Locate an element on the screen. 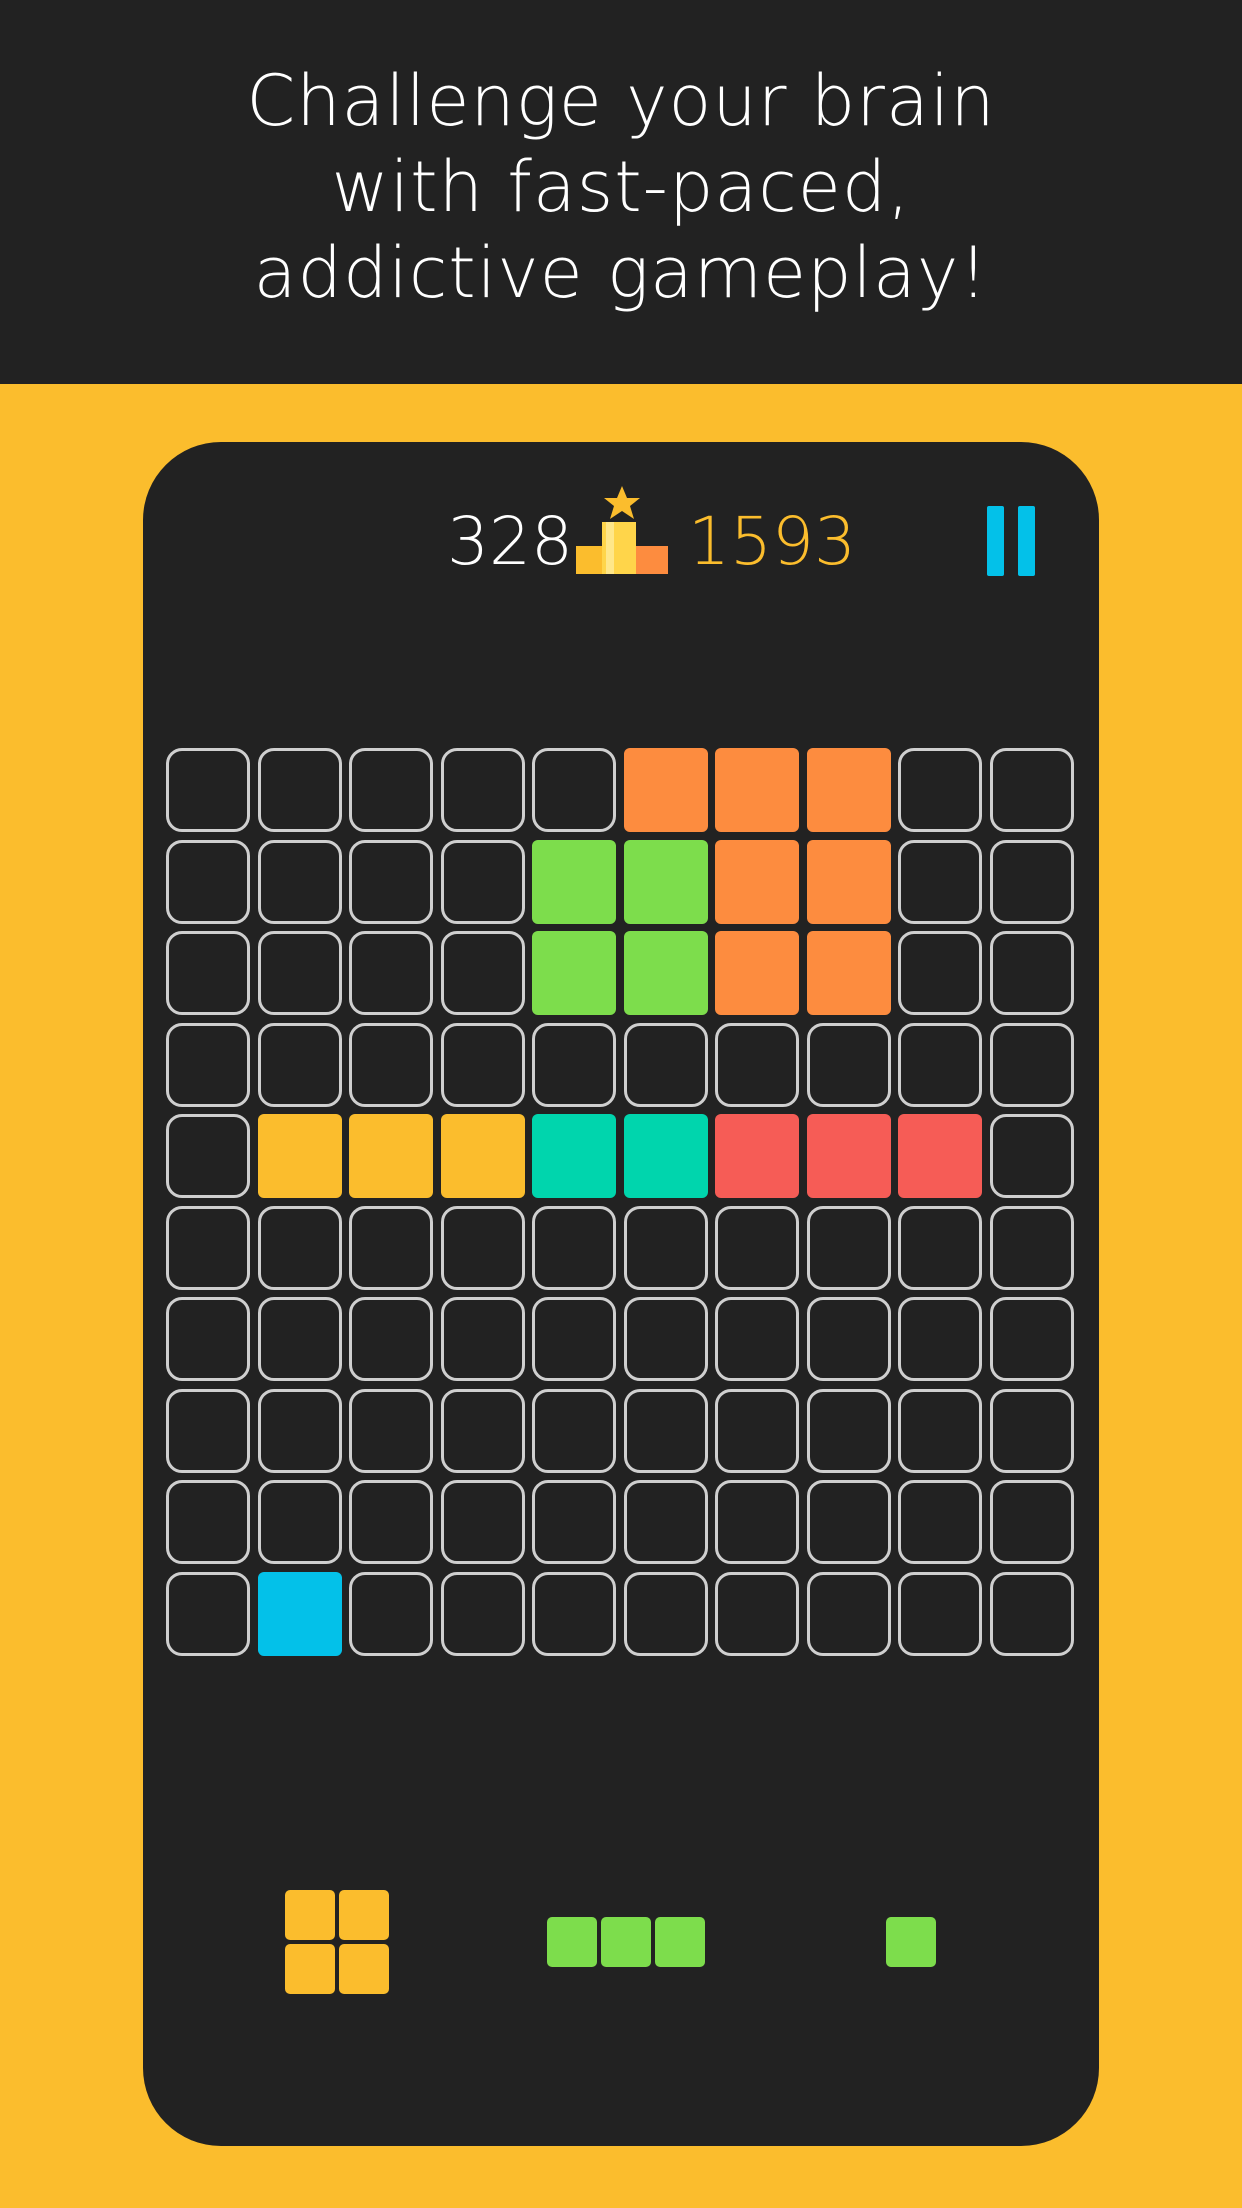 The height and width of the screenshot is (2208, 1242). tray-piece-single-1x1 is located at coordinates (911, 1942).